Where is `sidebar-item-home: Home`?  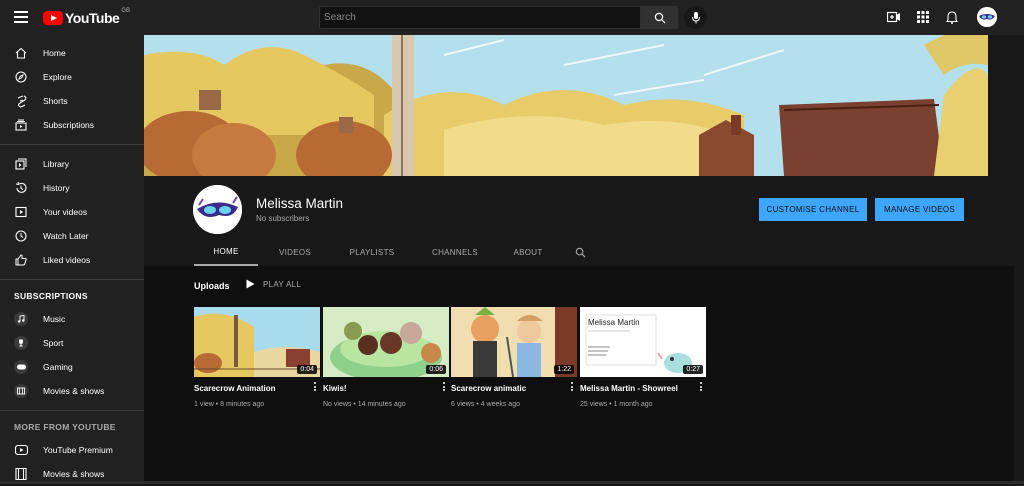
sidebar-item-home: Home is located at coordinates (72, 53).